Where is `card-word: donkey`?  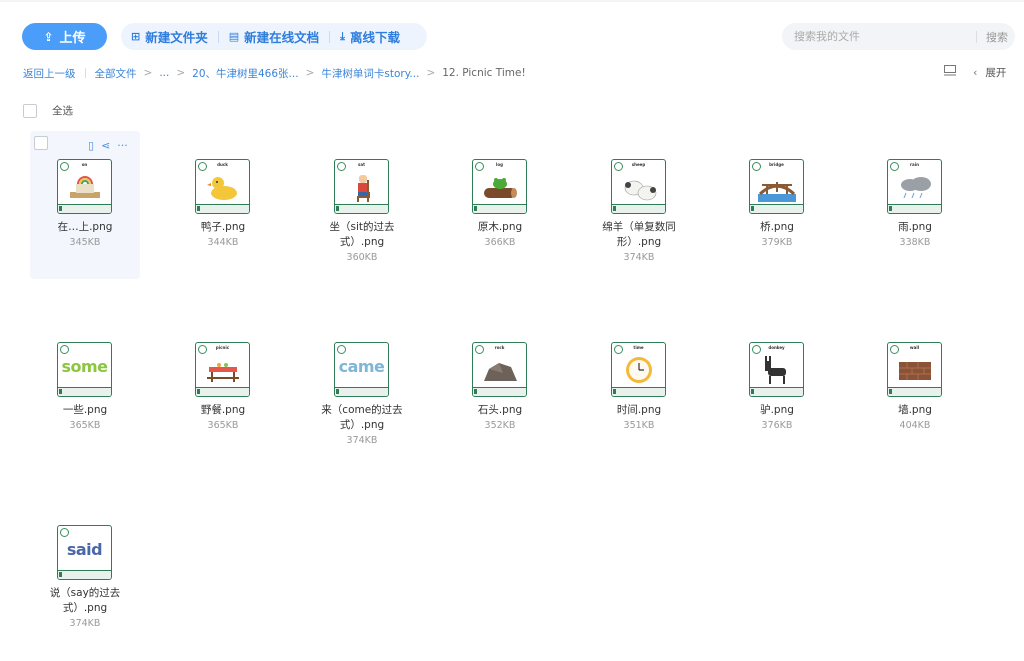
card-word: donkey is located at coordinates (776, 347).